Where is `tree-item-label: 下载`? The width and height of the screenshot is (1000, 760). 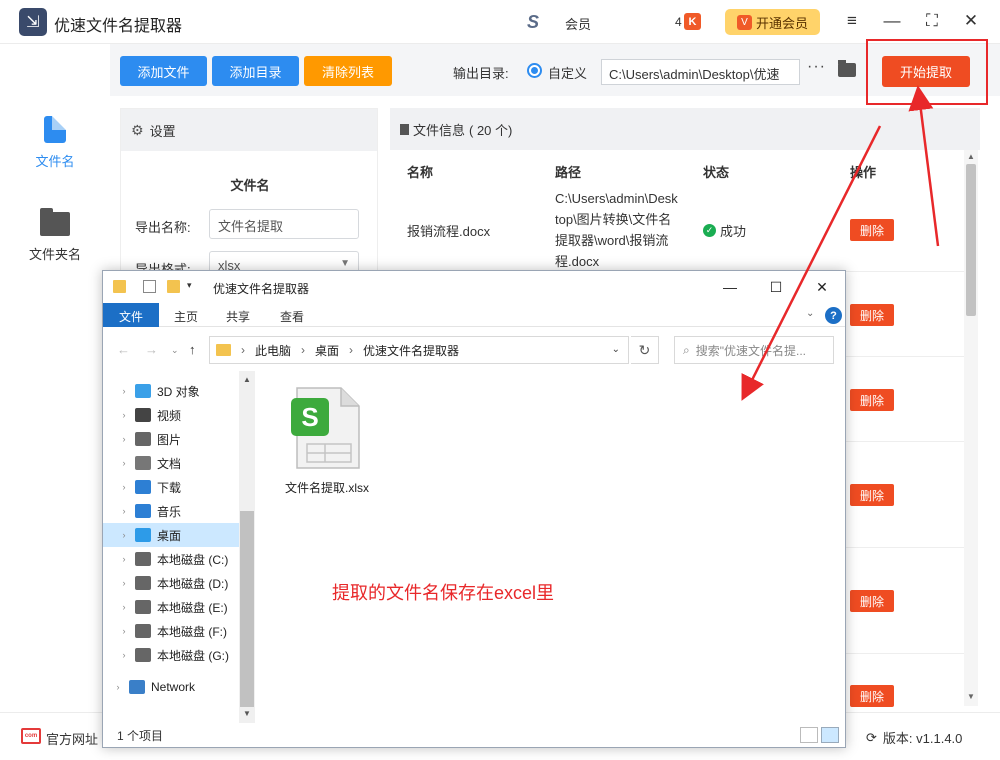
tree-item-label: 下载 is located at coordinates (169, 487).